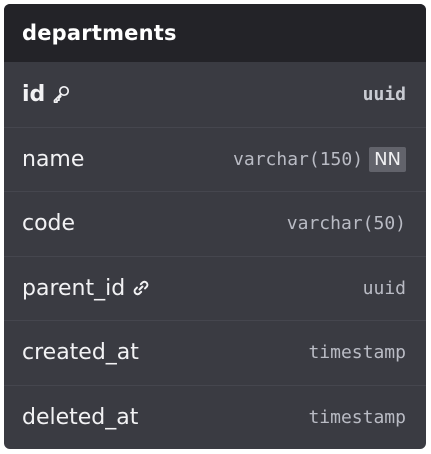 This screenshot has width=431, height=454. What do you see at coordinates (215, 417) in the screenshot?
I see `column-row-deleted-at: deleted_at timestamp` at bounding box center [215, 417].